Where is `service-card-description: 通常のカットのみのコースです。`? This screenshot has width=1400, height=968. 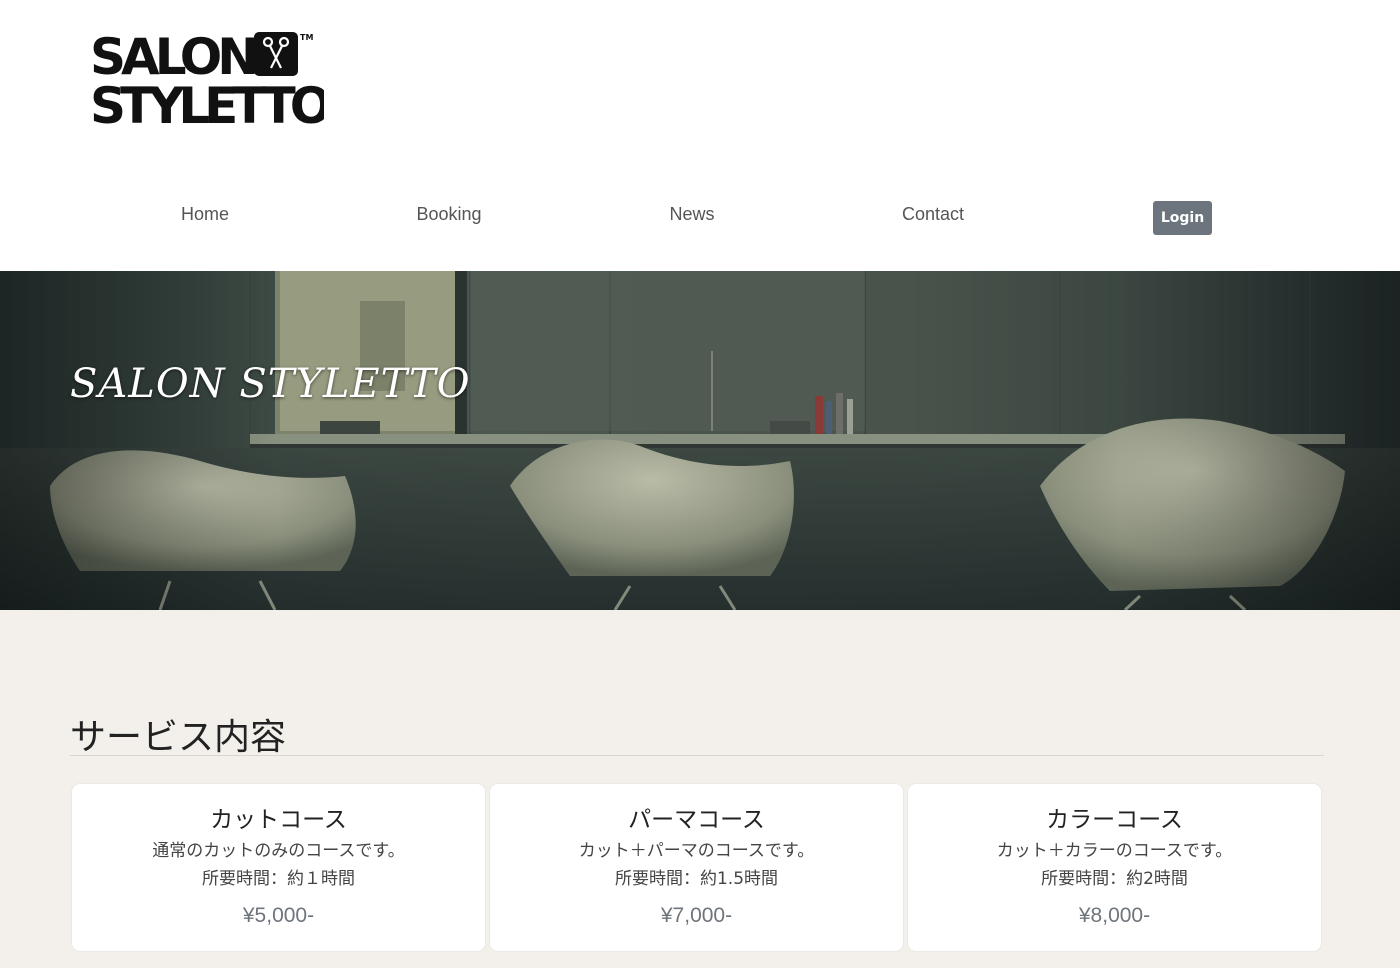
service-card-description: 通常のカットのみのコースです。 is located at coordinates (278, 851).